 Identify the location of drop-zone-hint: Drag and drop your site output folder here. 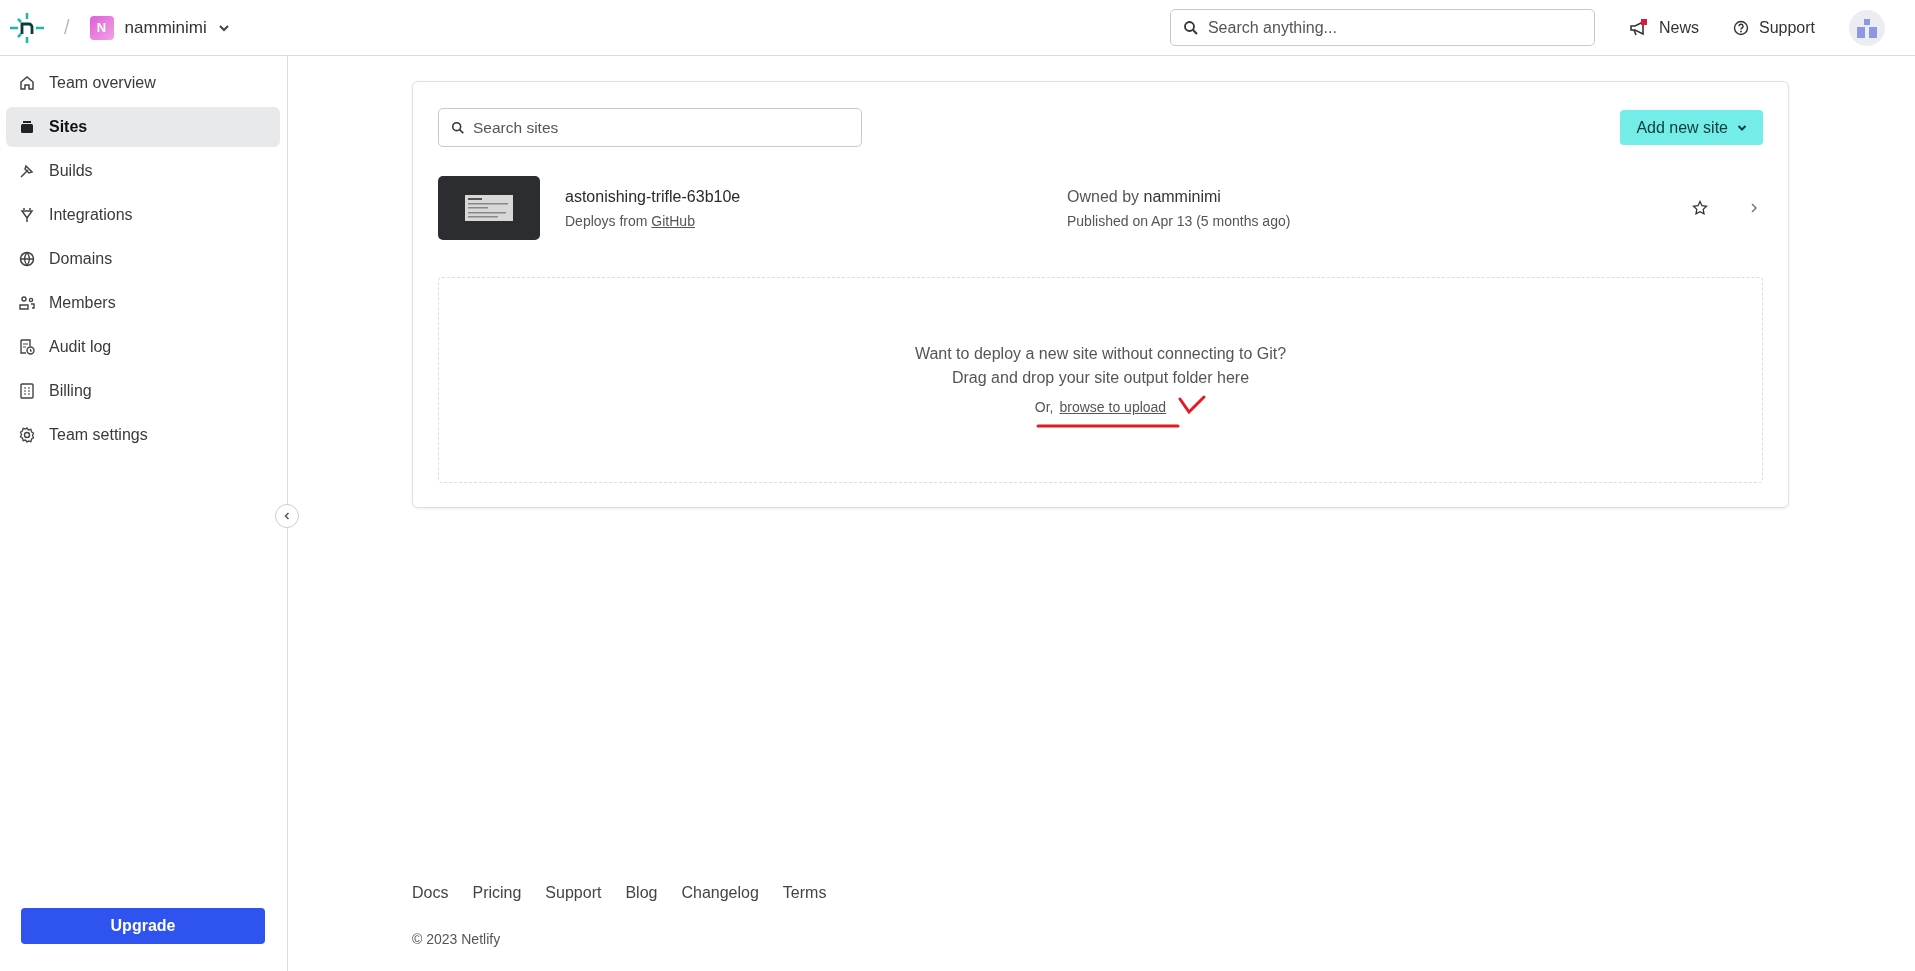
(1100, 378).